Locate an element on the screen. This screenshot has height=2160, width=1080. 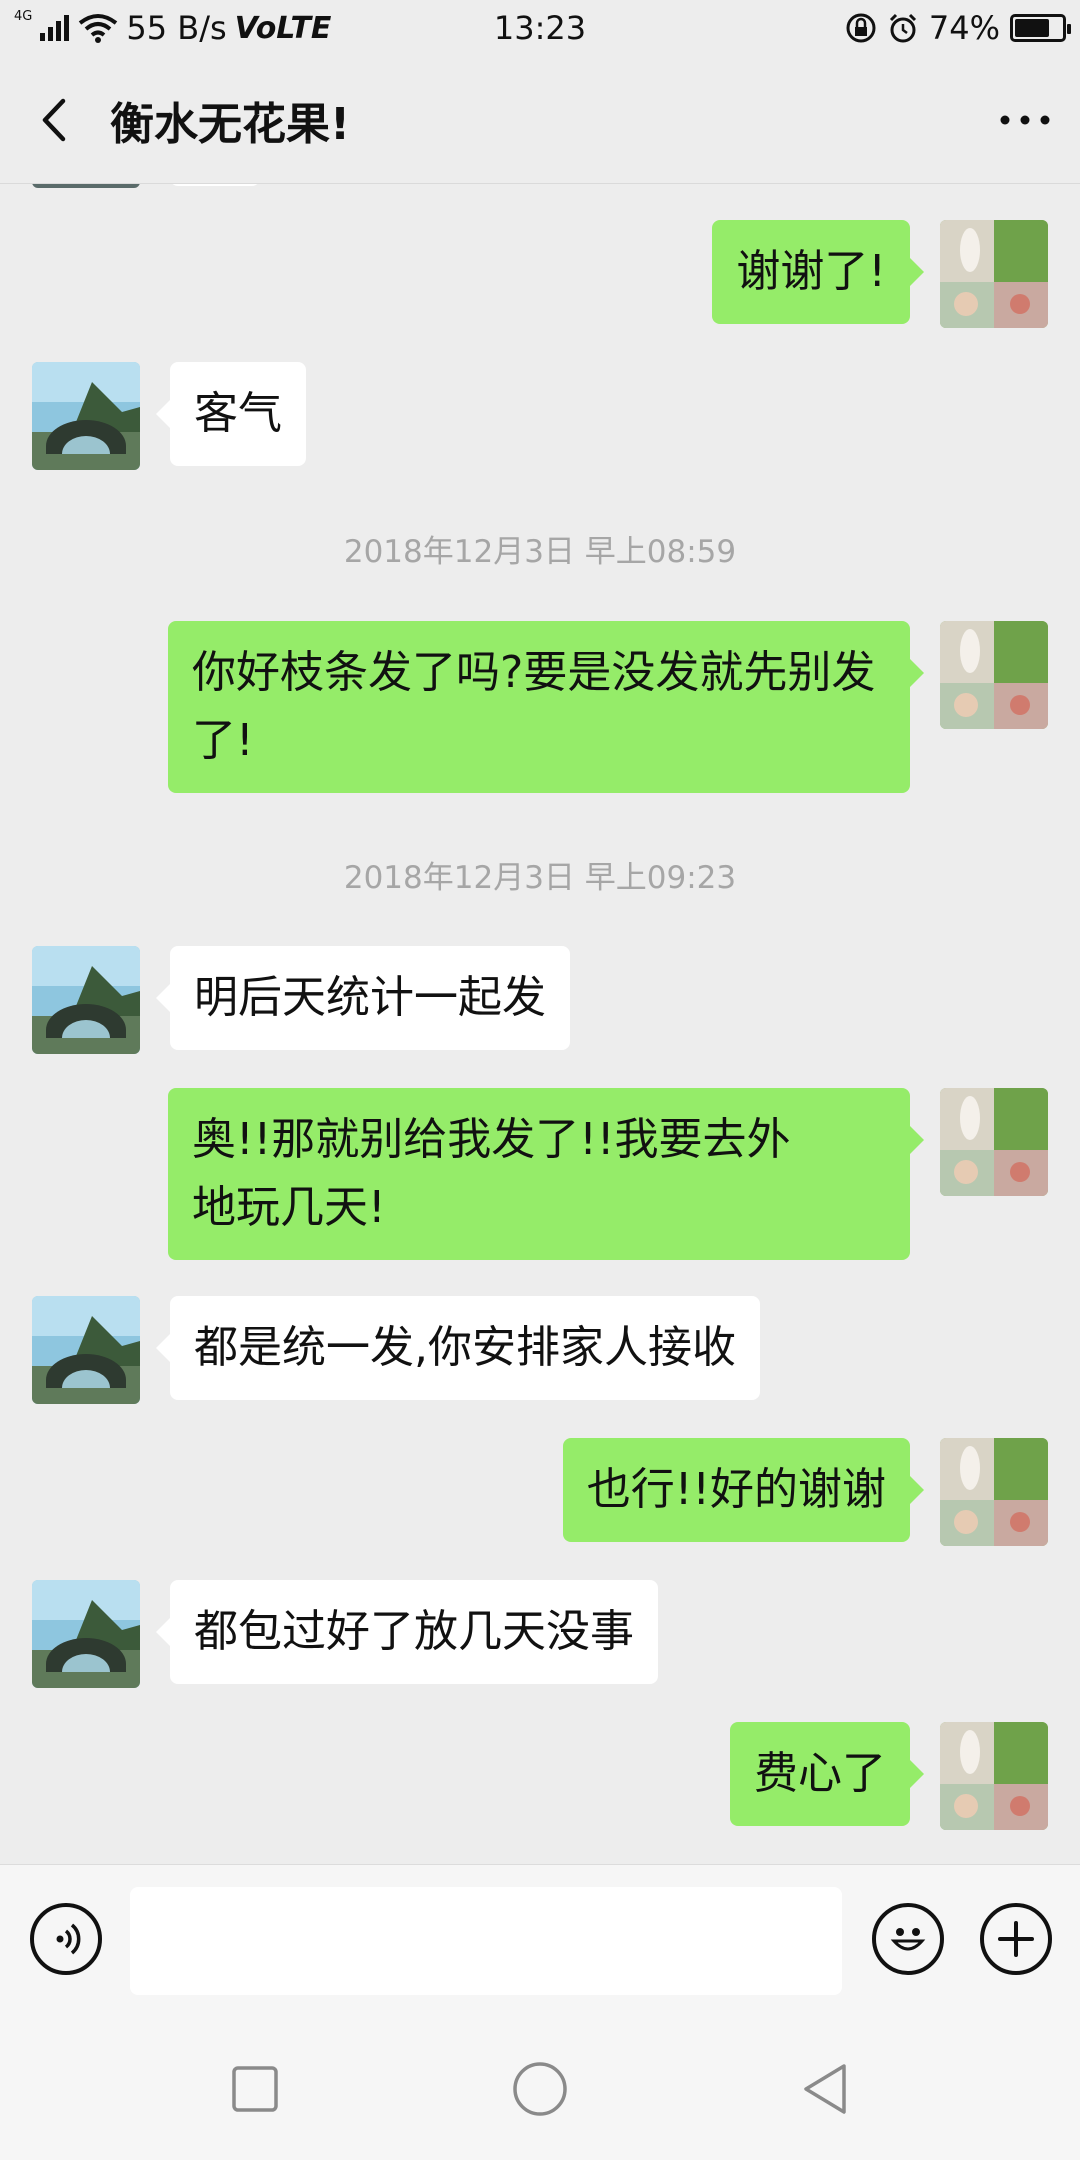
message-bubble-contact: 都是统一发,你安排家人接收 is located at coordinates (458, 1348).